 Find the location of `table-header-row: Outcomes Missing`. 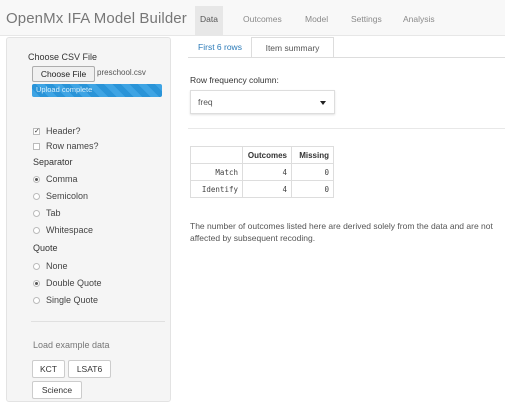

table-header-row: Outcomes Missing is located at coordinates (262, 155).